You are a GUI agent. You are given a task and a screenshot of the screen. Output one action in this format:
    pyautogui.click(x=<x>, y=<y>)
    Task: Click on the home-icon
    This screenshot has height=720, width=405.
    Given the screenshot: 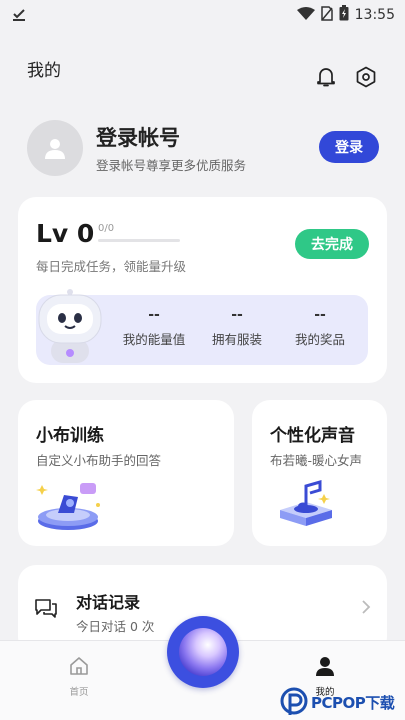 What is the action you would take?
    pyautogui.click(x=79, y=668)
    